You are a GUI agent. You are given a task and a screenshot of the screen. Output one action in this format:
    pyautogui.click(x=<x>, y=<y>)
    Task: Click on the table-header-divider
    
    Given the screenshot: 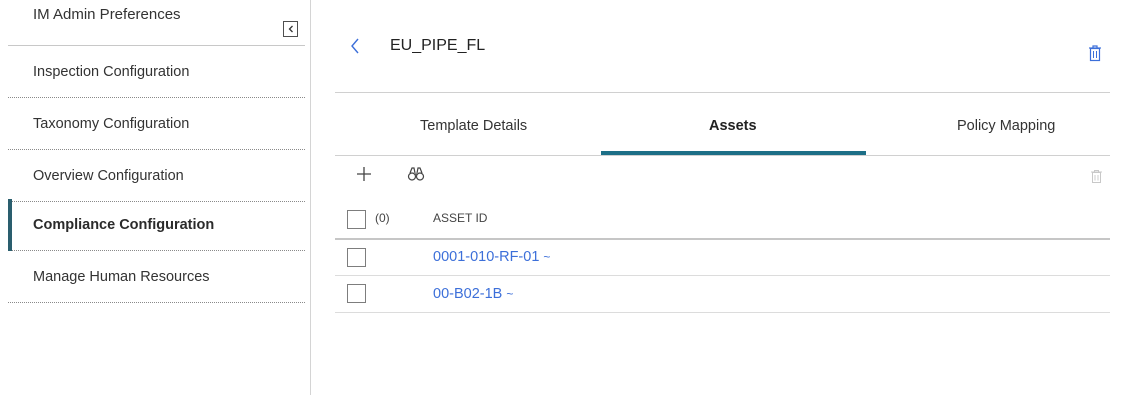 What is the action you would take?
    pyautogui.click(x=722, y=239)
    